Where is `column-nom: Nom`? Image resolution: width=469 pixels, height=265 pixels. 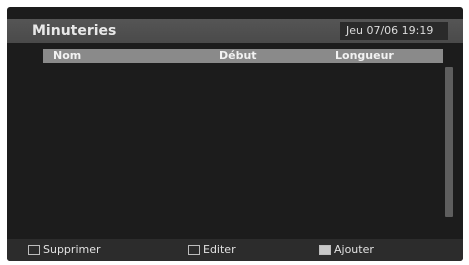 column-nom: Nom is located at coordinates (67, 55).